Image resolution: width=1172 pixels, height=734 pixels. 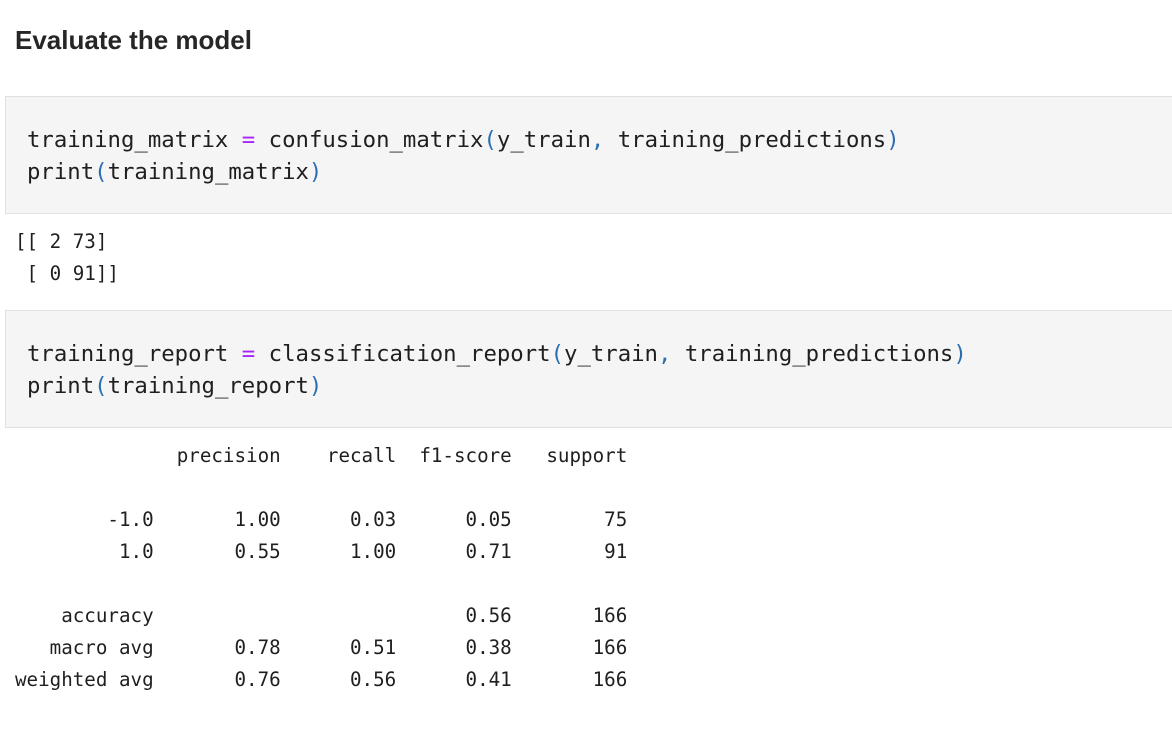 What do you see at coordinates (128, 354) in the screenshot?
I see `code-variable: training_report` at bounding box center [128, 354].